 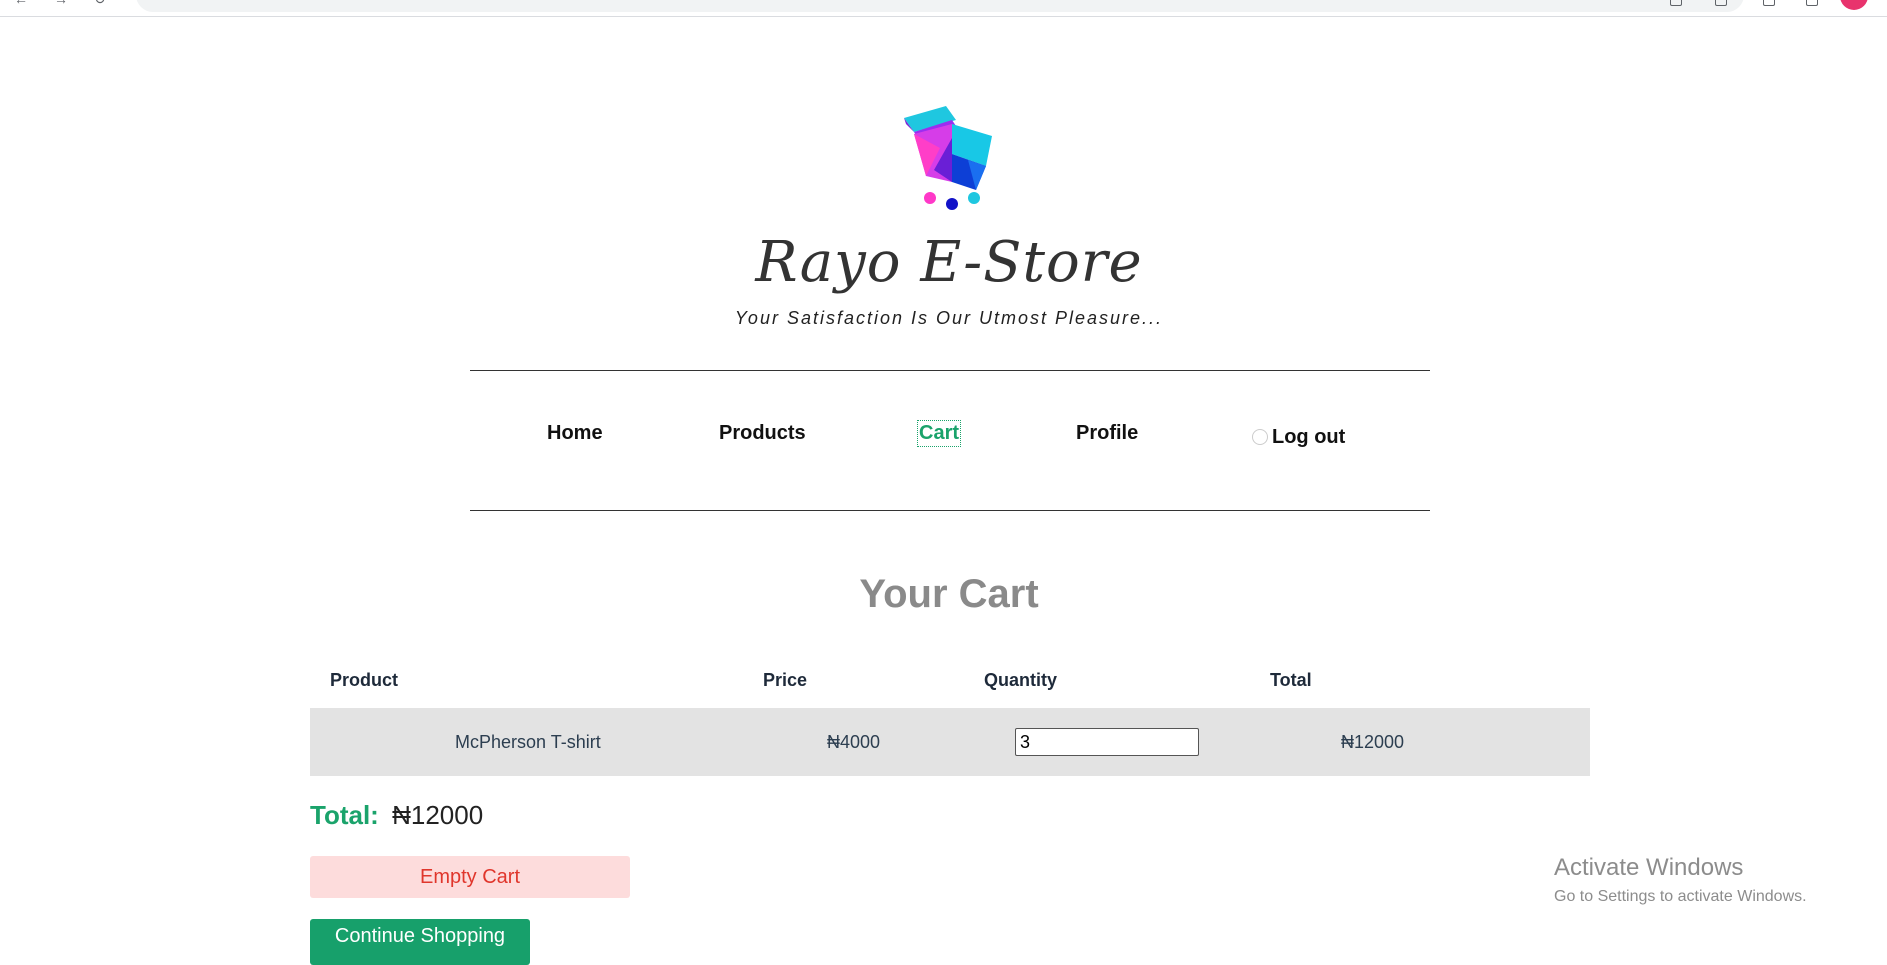 I want to click on cart-item-product: McPherson T-shirt, so click(x=528, y=742).